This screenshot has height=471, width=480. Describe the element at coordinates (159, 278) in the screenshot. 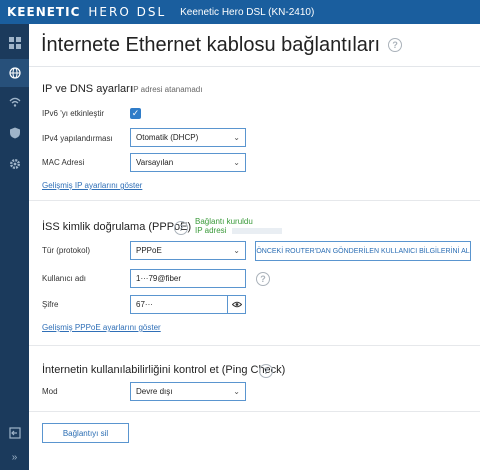

I see `username-value: 1···79@fiber` at that location.